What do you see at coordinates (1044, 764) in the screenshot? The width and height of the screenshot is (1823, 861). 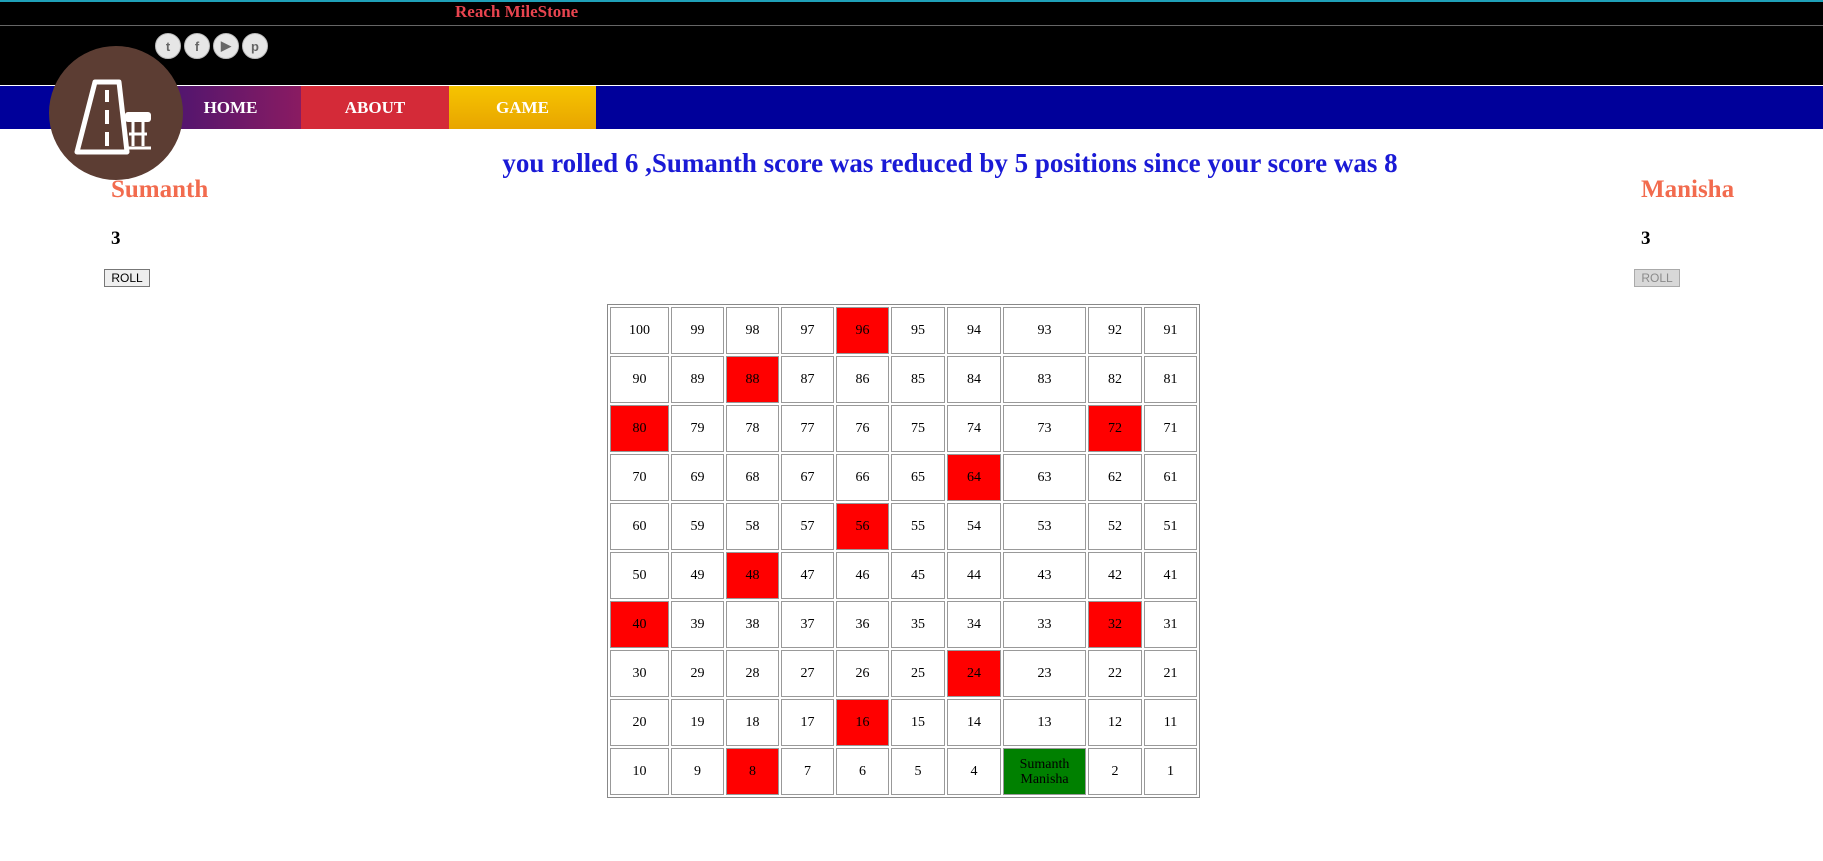 I see `player-token-label: Sumanth` at bounding box center [1044, 764].